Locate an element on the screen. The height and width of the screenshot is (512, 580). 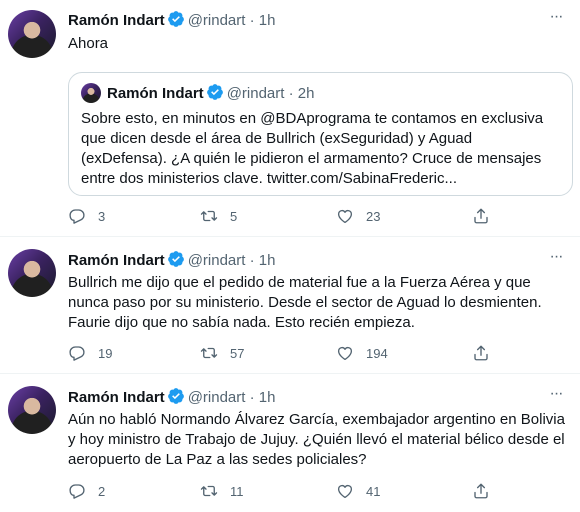
like-button: 41 is located at coordinates (358, 491).